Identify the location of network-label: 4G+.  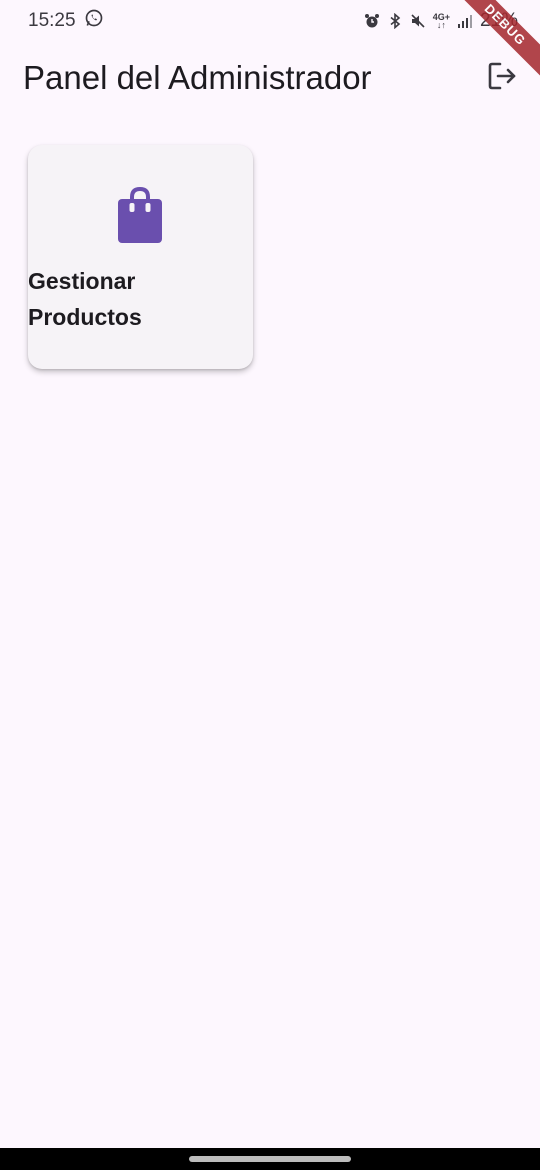
(441, 17).